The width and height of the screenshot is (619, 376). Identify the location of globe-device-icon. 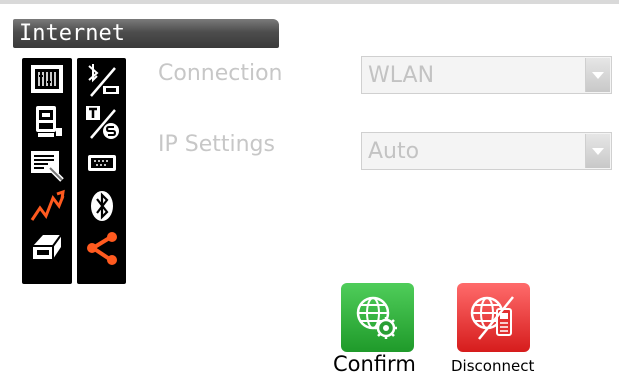
(492, 318).